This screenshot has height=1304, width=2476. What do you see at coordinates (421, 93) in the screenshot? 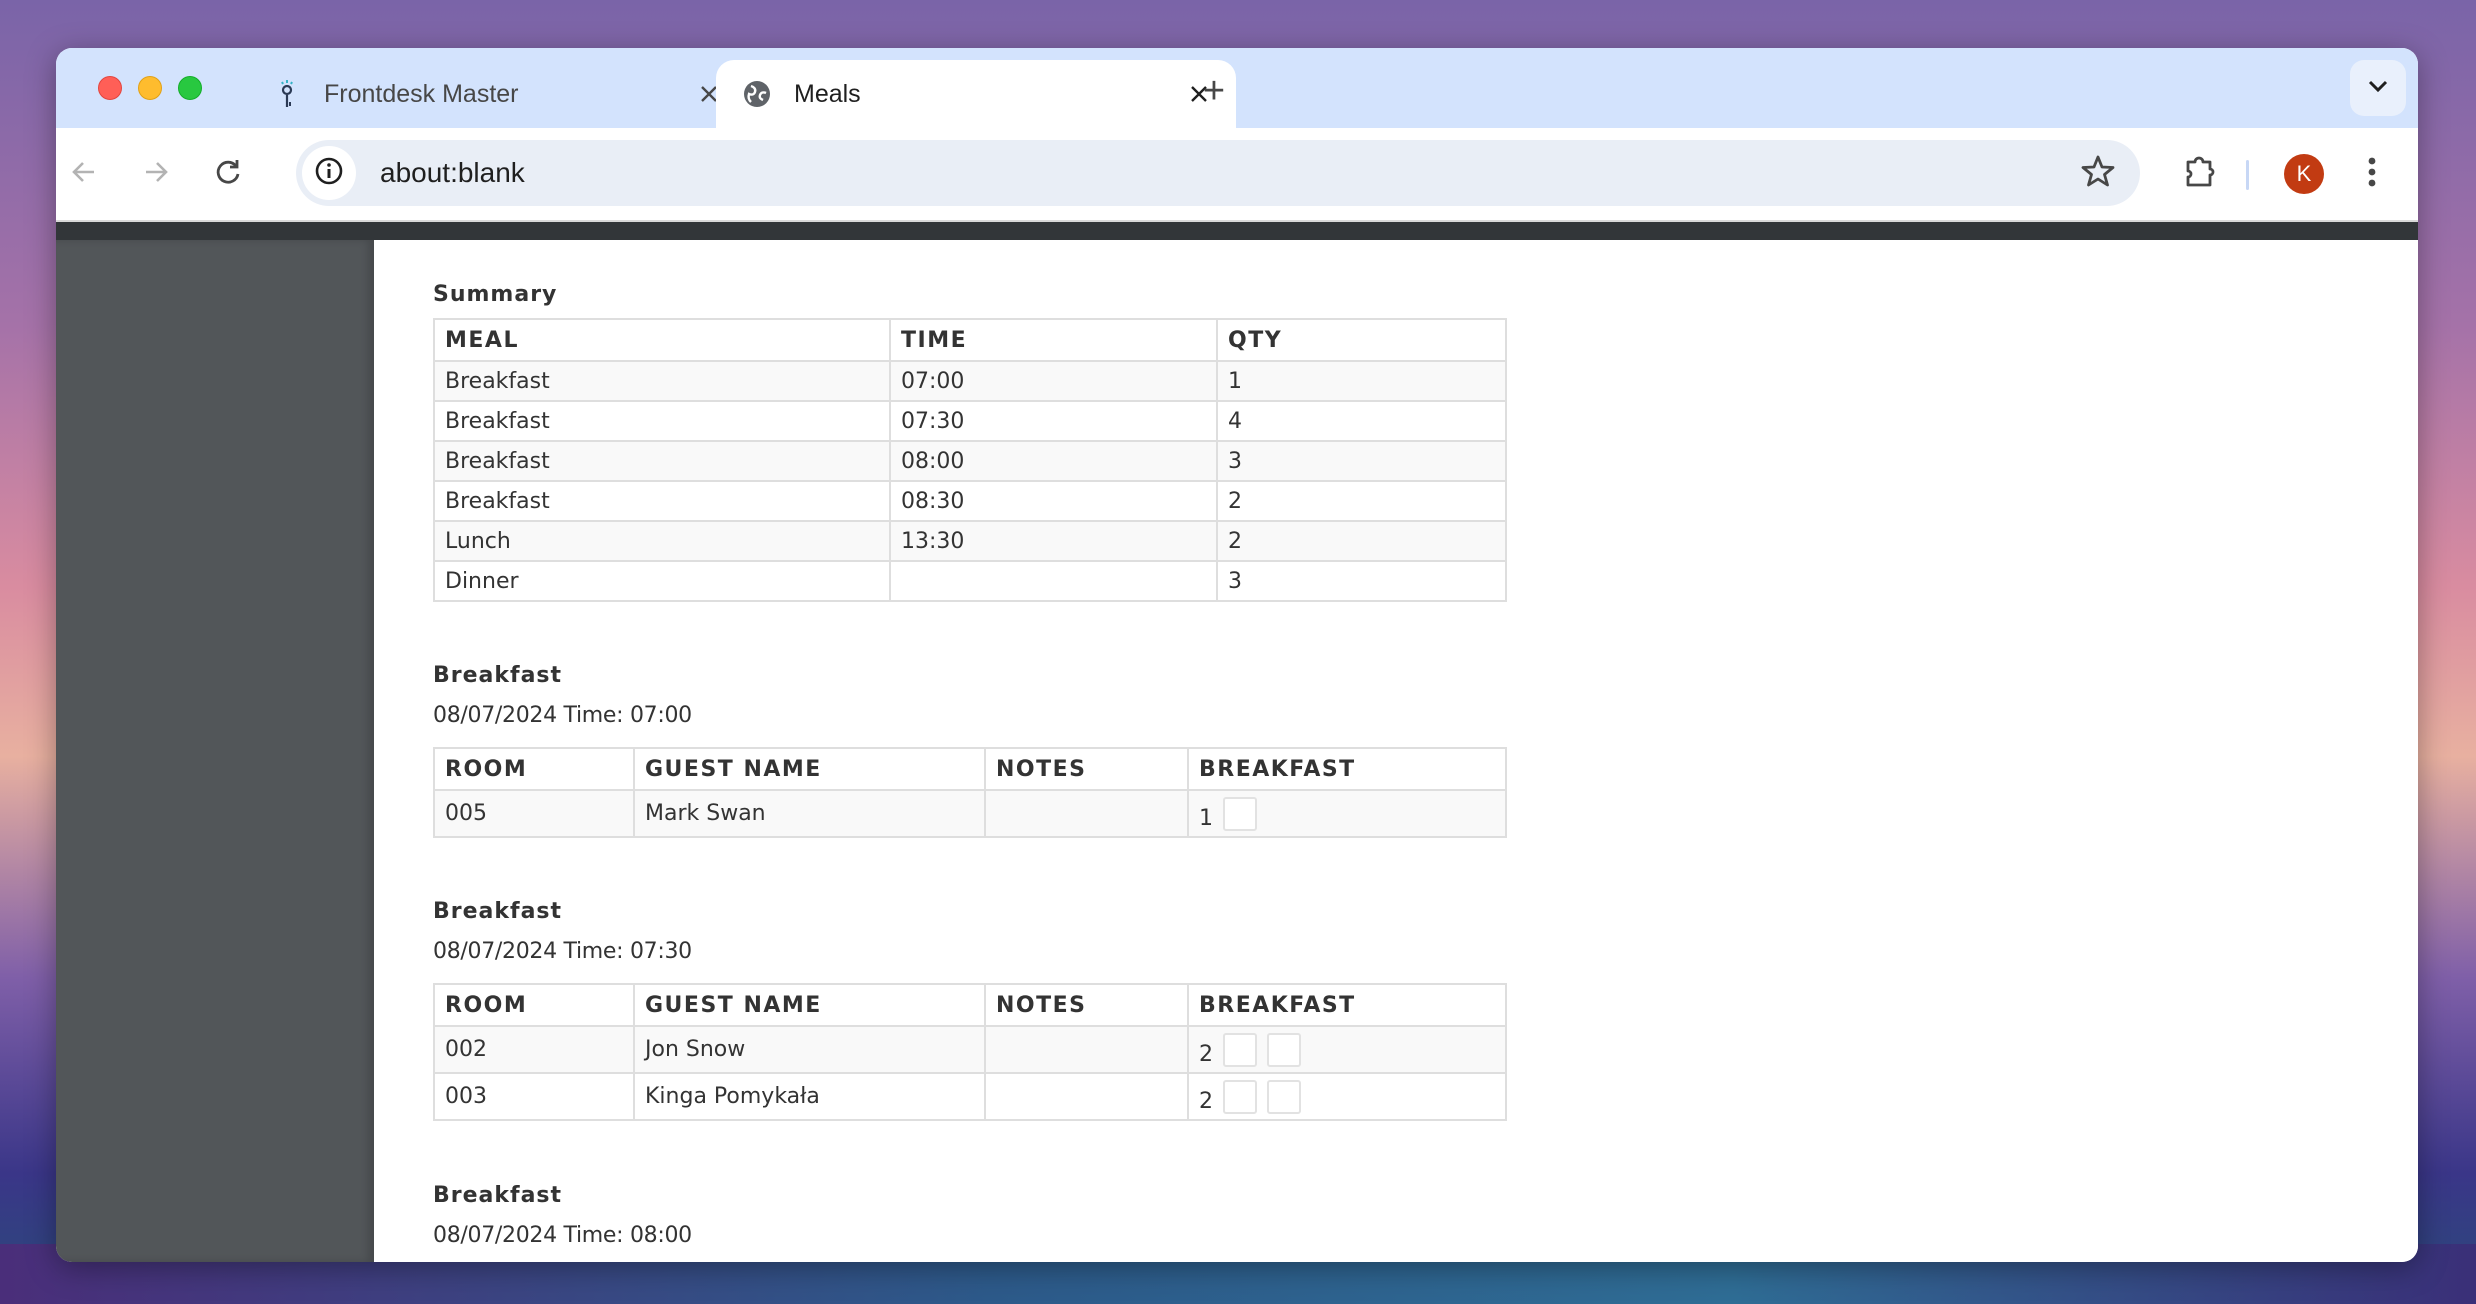
I see `tab-title: Frontdesk Master` at bounding box center [421, 93].